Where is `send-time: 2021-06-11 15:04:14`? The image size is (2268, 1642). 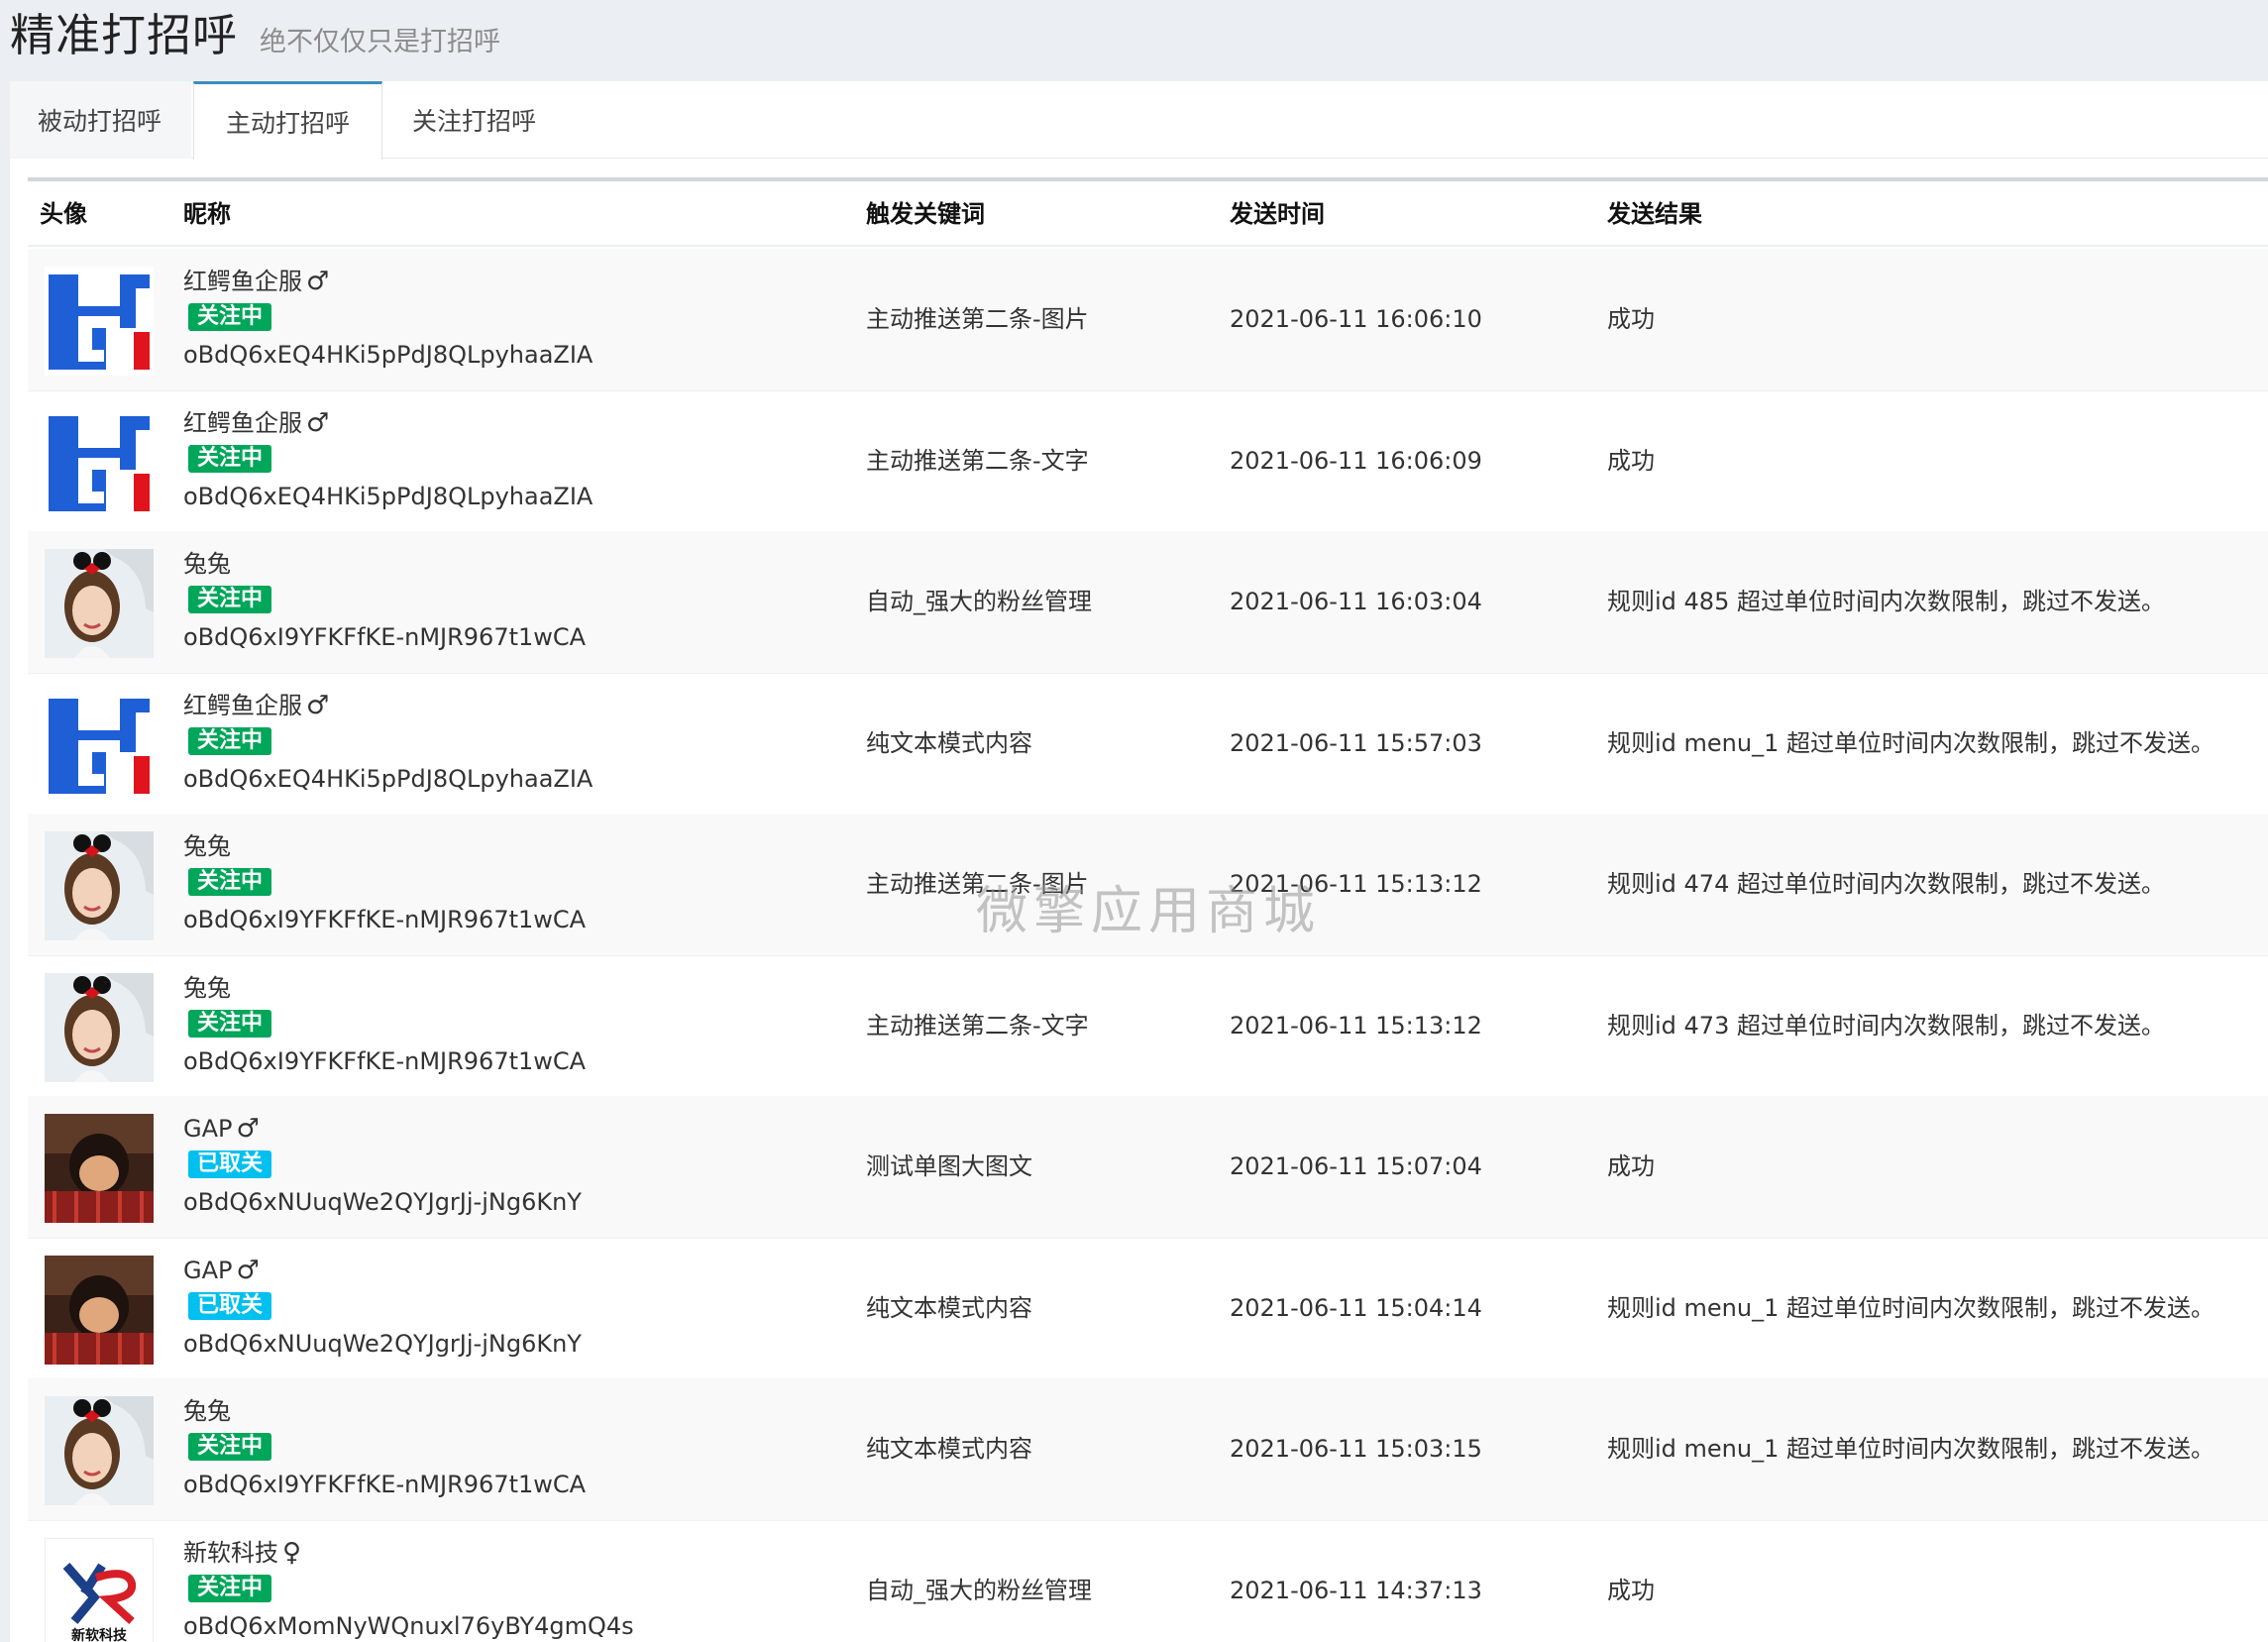 send-time: 2021-06-11 15:04:14 is located at coordinates (1356, 1307).